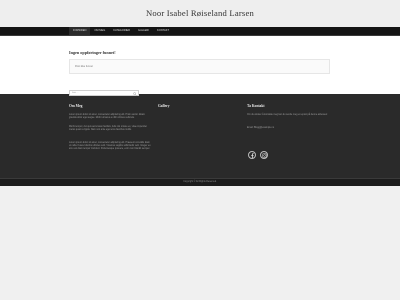  Describe the element at coordinates (256, 106) in the screenshot. I see `contact-title: Ta Kontakt` at that location.